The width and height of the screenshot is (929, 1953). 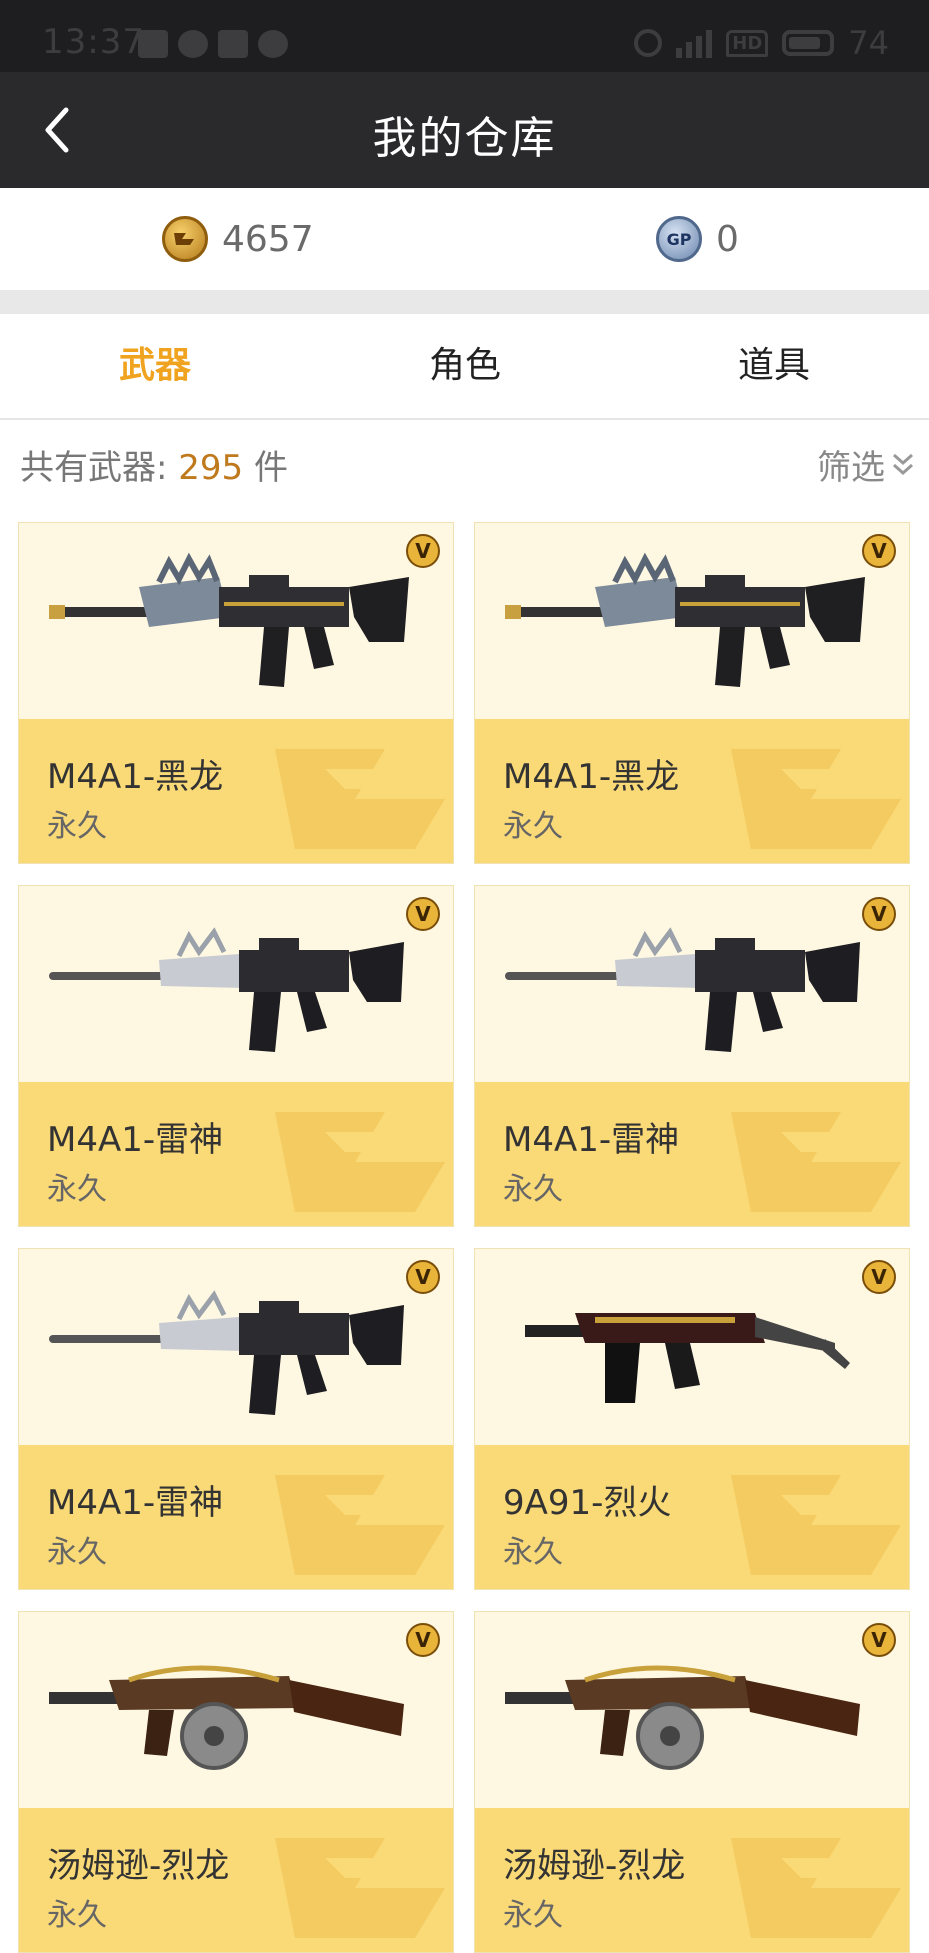 What do you see at coordinates (808, 43) in the screenshot?
I see `battery-icon` at bounding box center [808, 43].